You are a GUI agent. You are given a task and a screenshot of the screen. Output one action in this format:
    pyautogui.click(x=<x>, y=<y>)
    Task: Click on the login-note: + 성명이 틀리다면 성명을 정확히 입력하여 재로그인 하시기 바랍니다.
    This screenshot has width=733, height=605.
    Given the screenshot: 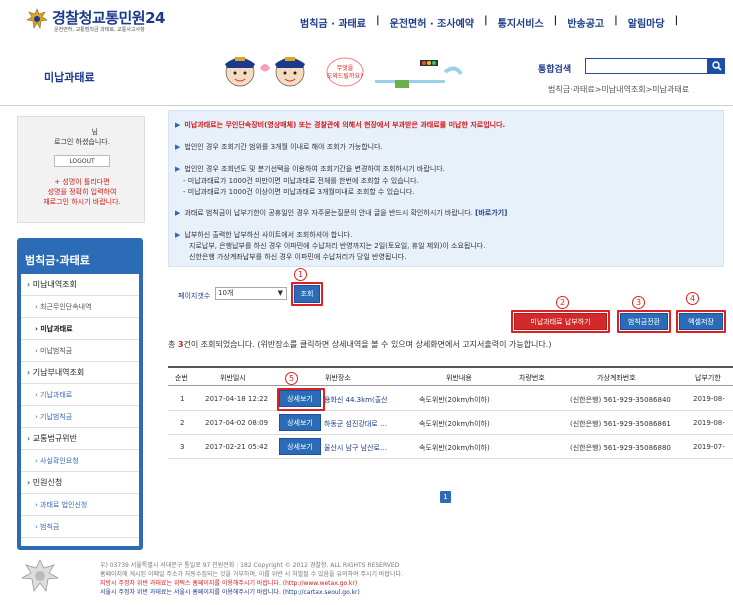 What is the action you would take?
    pyautogui.click(x=82, y=192)
    